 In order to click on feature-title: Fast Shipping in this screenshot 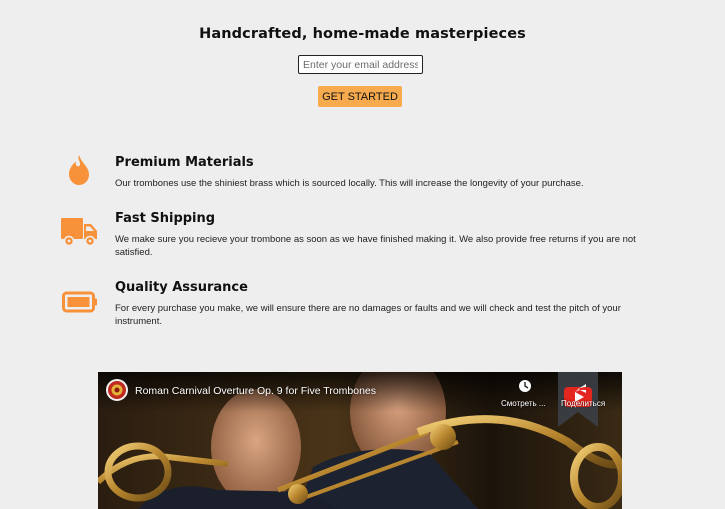, I will do `click(165, 218)`.